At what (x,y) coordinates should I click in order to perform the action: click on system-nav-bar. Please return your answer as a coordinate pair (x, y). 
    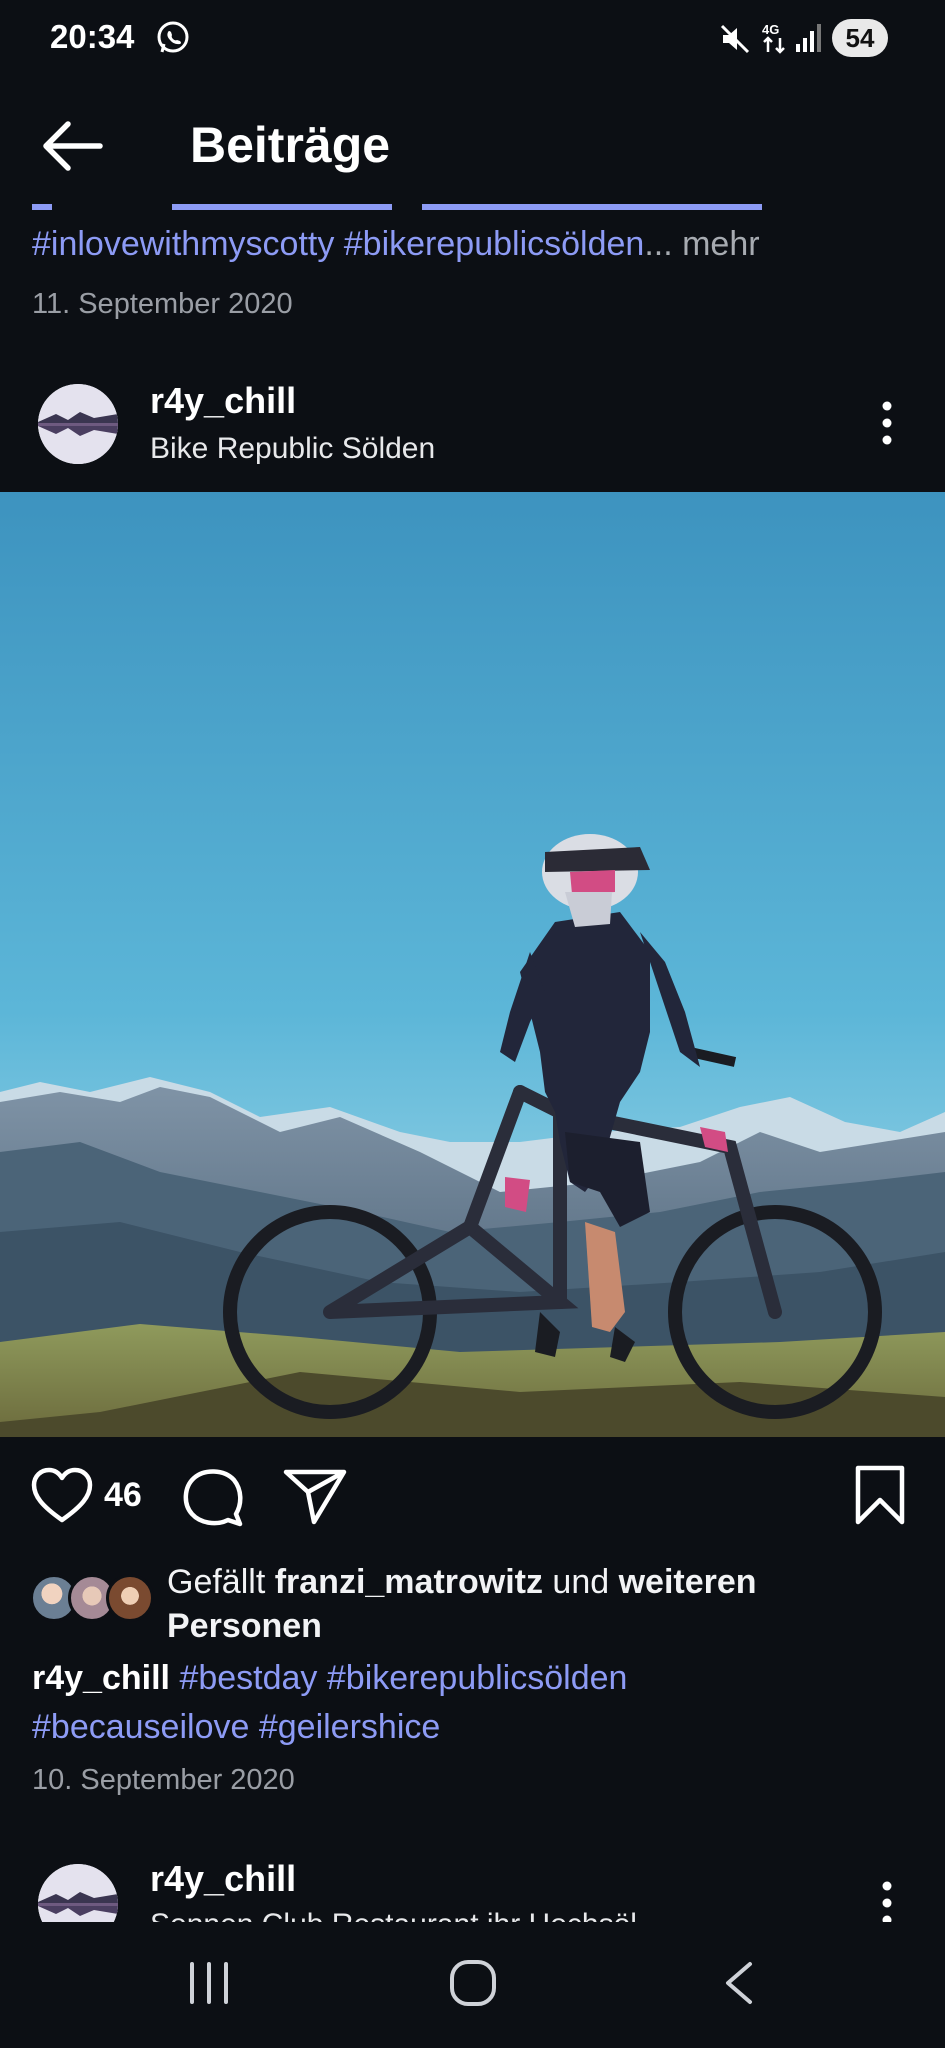
    Looking at the image, I should click on (472, 1985).